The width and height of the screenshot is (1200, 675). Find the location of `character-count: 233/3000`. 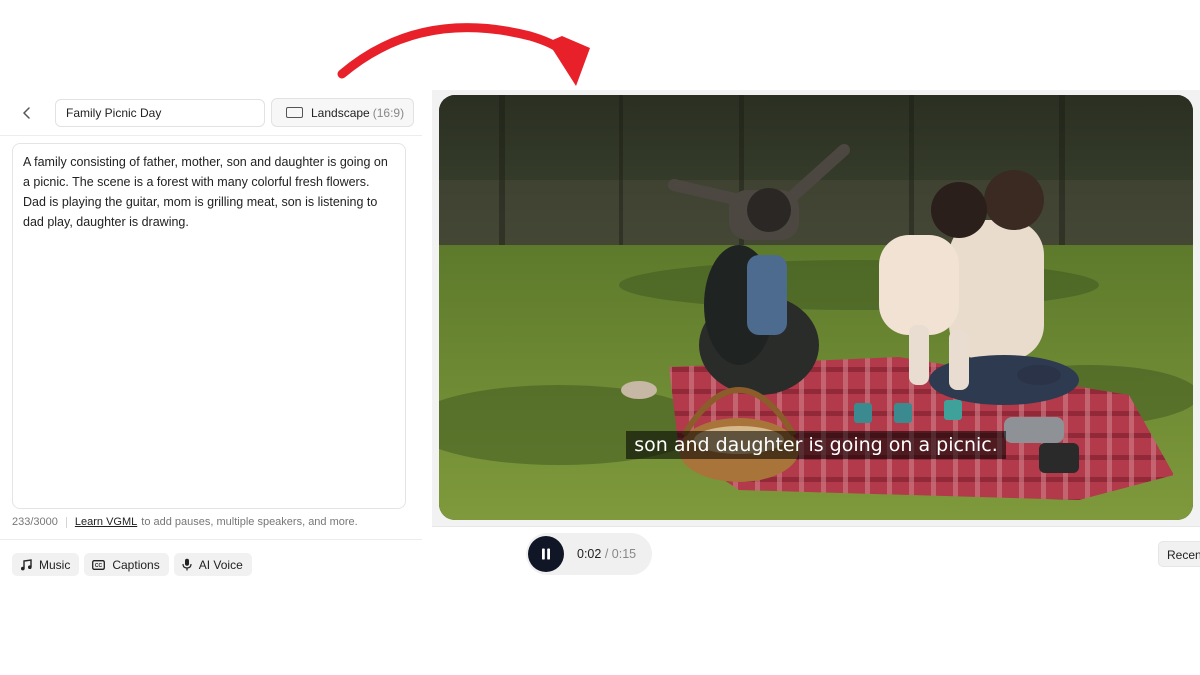

character-count: 233/3000 is located at coordinates (35, 522).